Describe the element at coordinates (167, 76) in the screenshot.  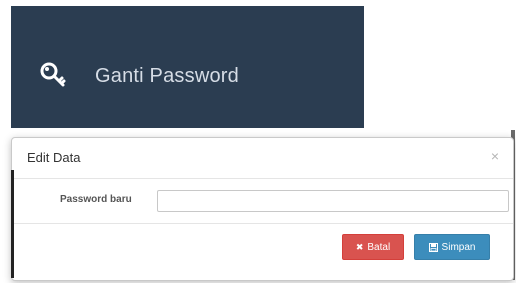
I see `menu-item-label: Ganti Password` at that location.